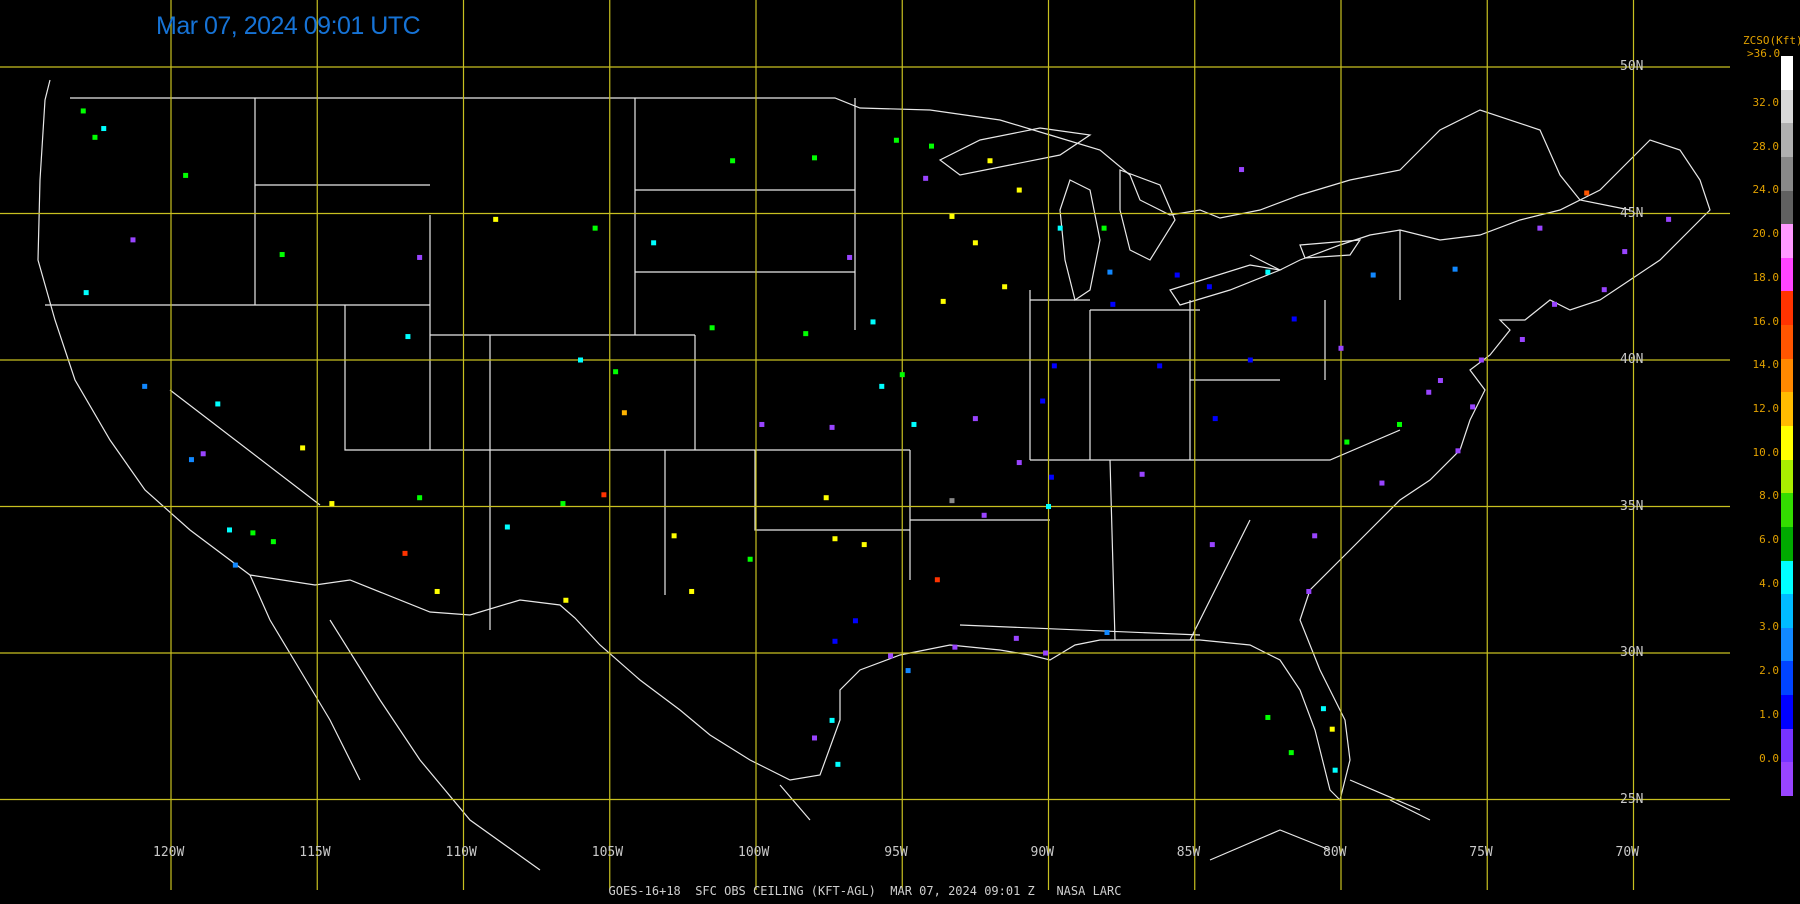 The width and height of the screenshot is (1800, 904). What do you see at coordinates (1766, 277) in the screenshot?
I see `legend-tick-label: 18.0` at bounding box center [1766, 277].